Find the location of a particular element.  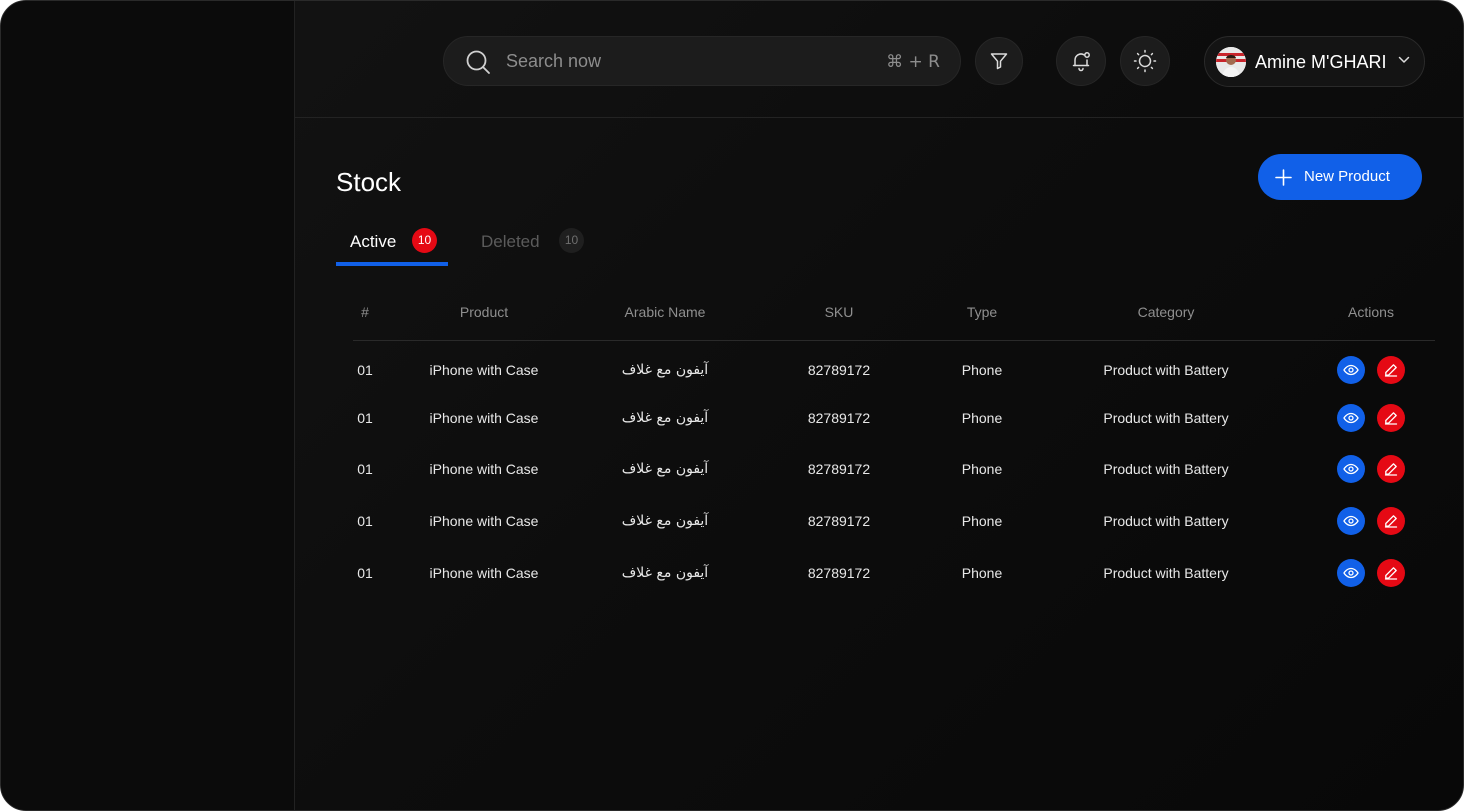

search-bar: ⌘ + R is located at coordinates (702, 61).